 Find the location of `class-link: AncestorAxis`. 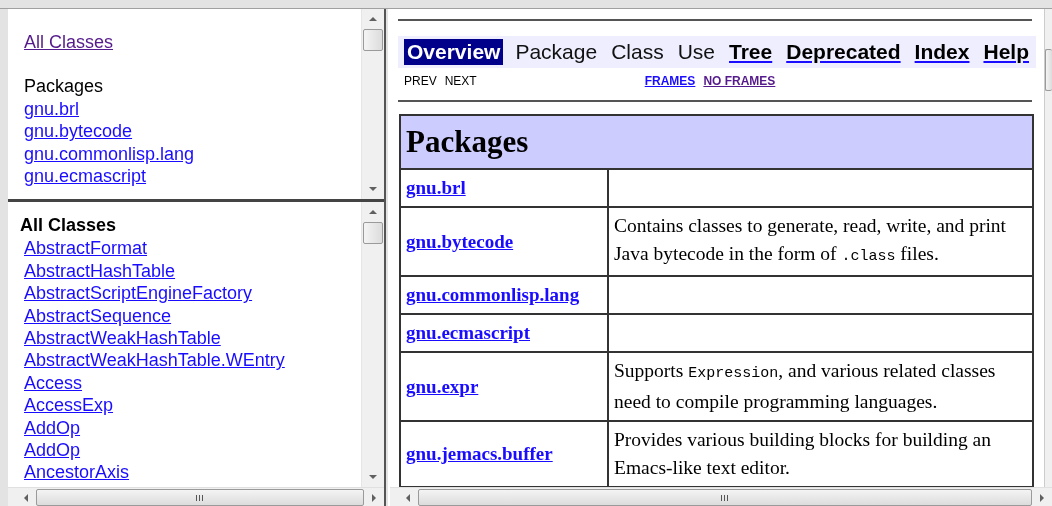

class-link: AncestorAxis is located at coordinates (77, 472).